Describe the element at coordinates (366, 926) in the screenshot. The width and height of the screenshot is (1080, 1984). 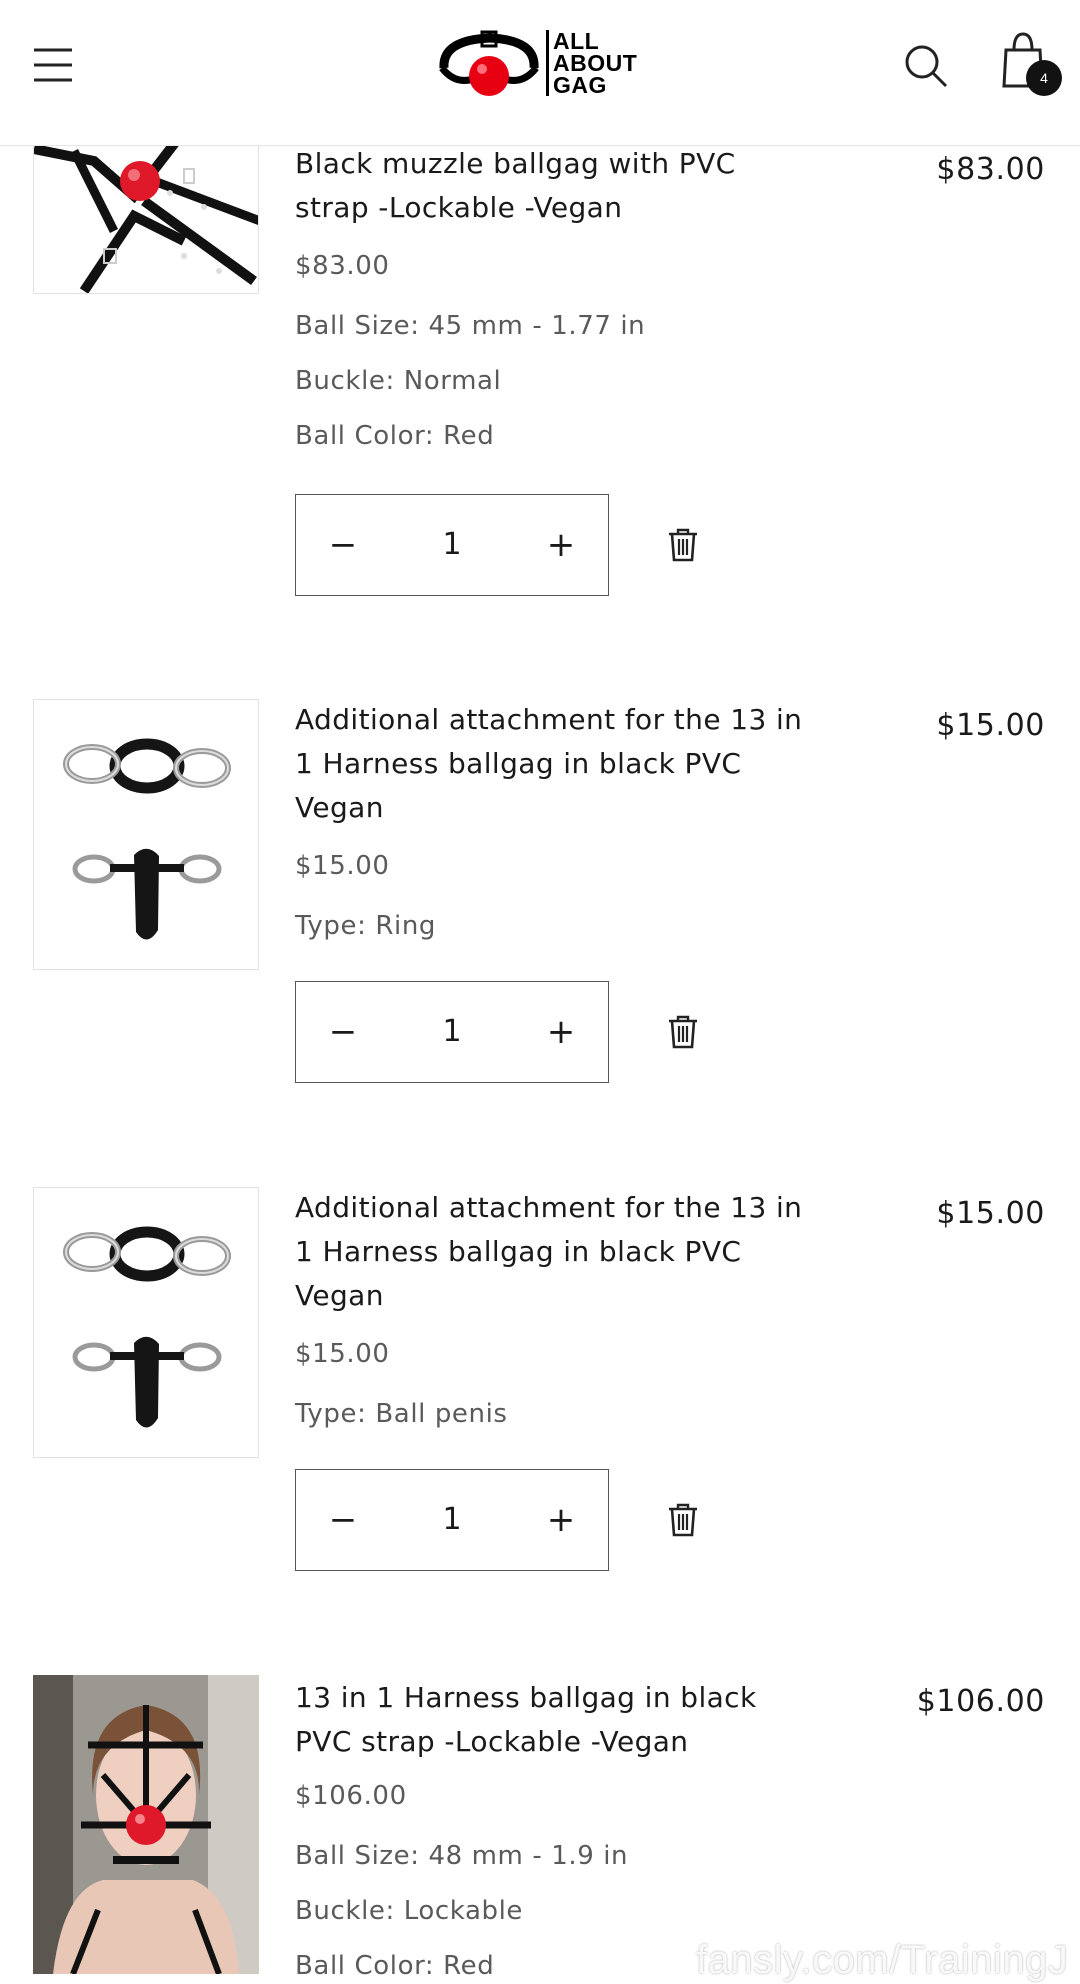
I see `option-type: Type: Ring` at that location.